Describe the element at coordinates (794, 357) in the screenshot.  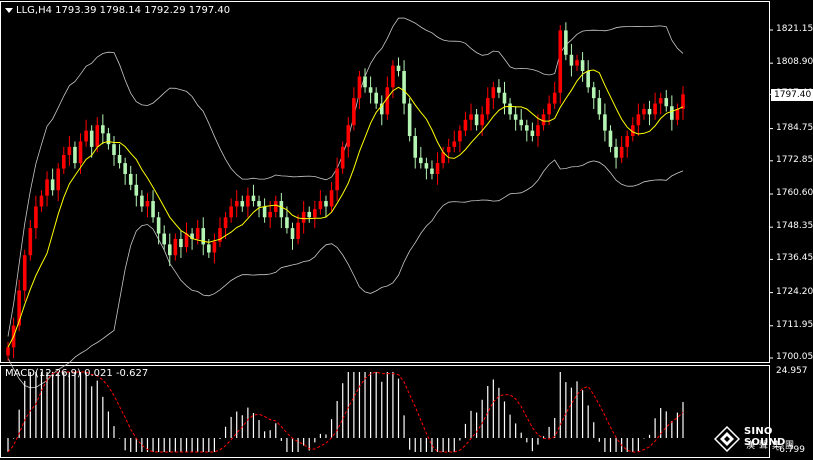
I see `price-axis-label: 1700.05` at that location.